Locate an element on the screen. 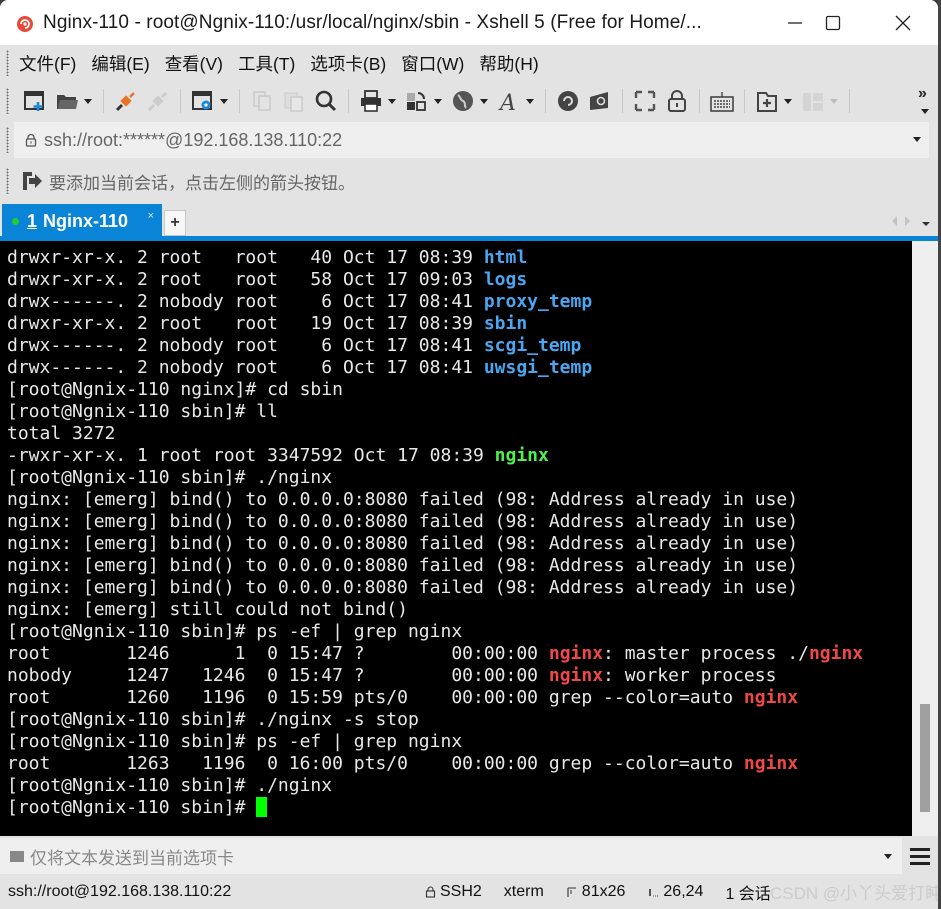 This screenshot has height=909, width=941. find-button is located at coordinates (326, 101).